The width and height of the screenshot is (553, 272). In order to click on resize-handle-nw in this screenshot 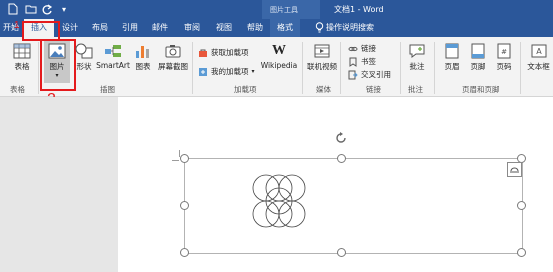, I will do `click(184, 158)`.